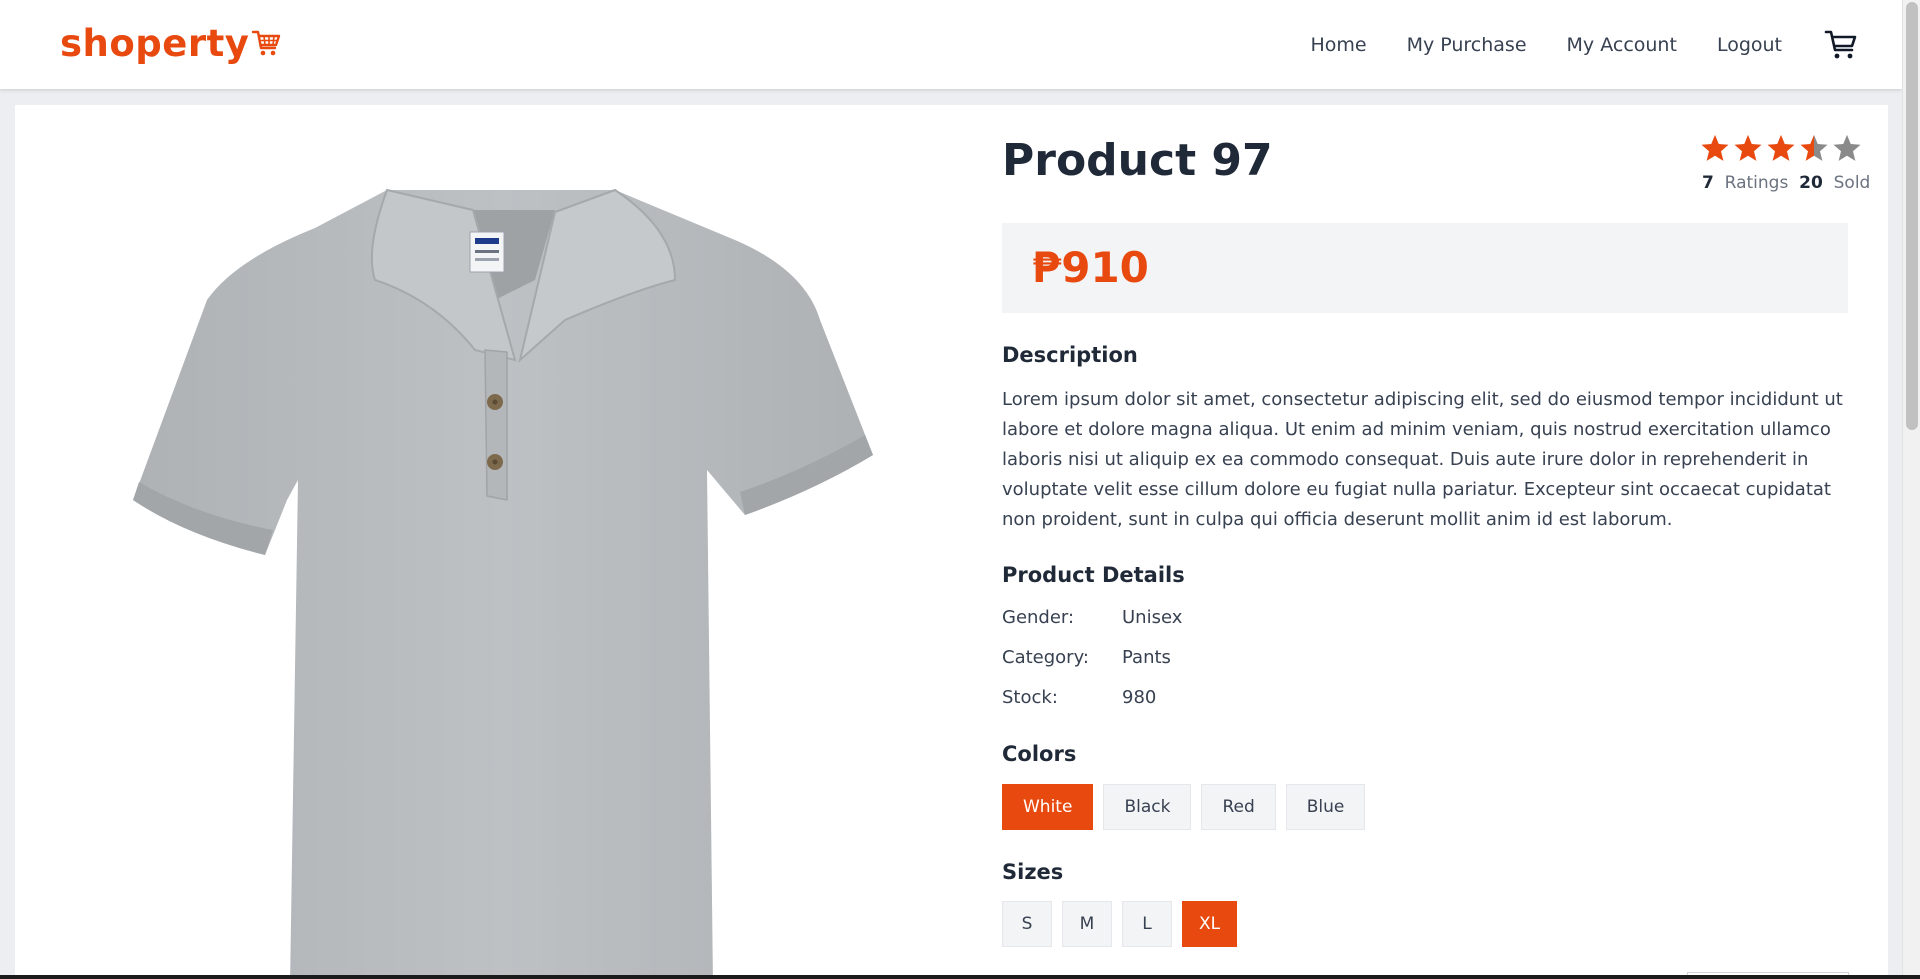 This screenshot has width=1920, height=979. What do you see at coordinates (1147, 807) in the screenshot?
I see `color-option-black: Black` at bounding box center [1147, 807].